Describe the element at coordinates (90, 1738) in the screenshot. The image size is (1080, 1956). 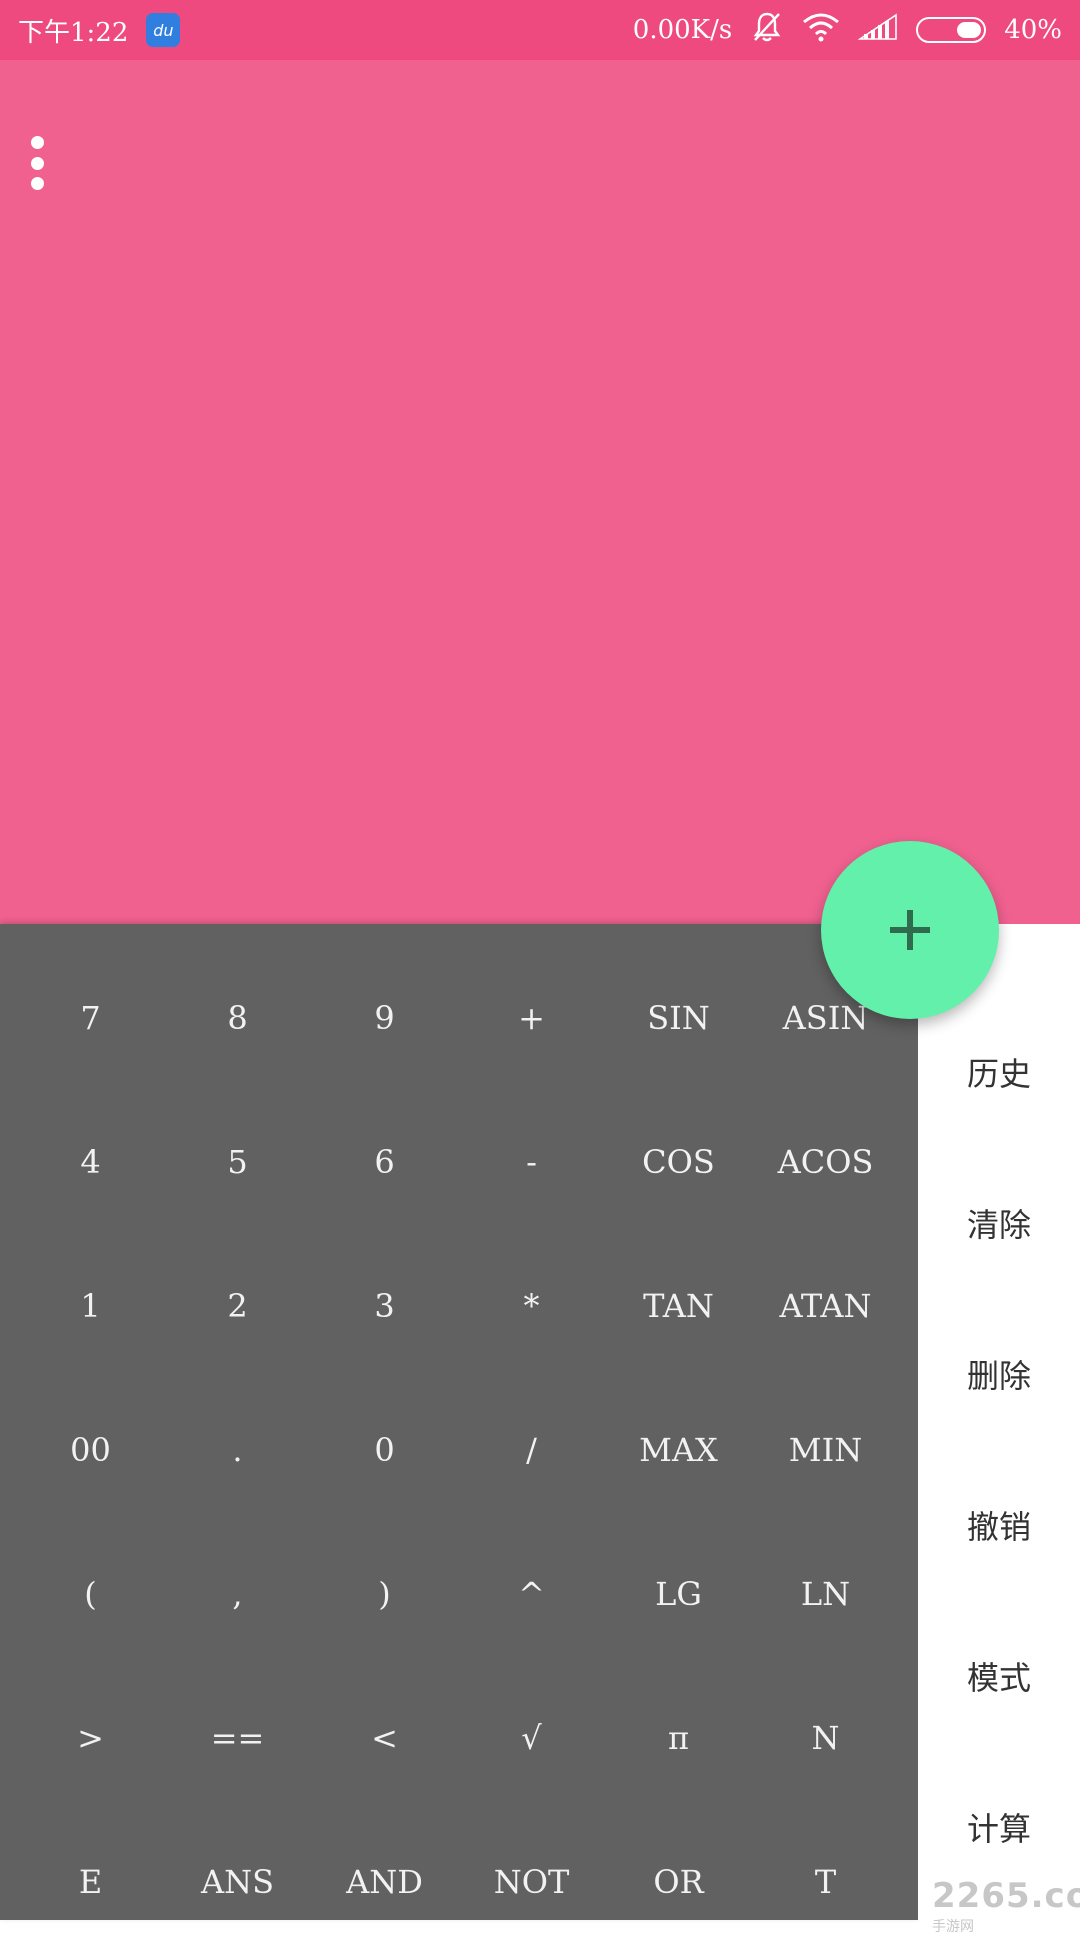
I see `key-5-0: >` at that location.